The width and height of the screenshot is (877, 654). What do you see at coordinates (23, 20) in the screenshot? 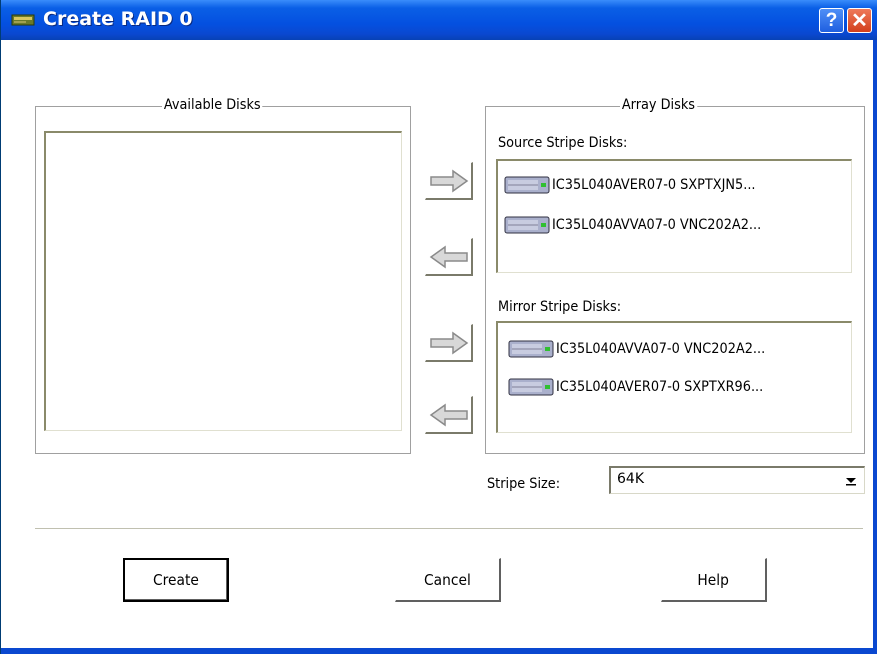
I see `raid-app-icon` at bounding box center [23, 20].